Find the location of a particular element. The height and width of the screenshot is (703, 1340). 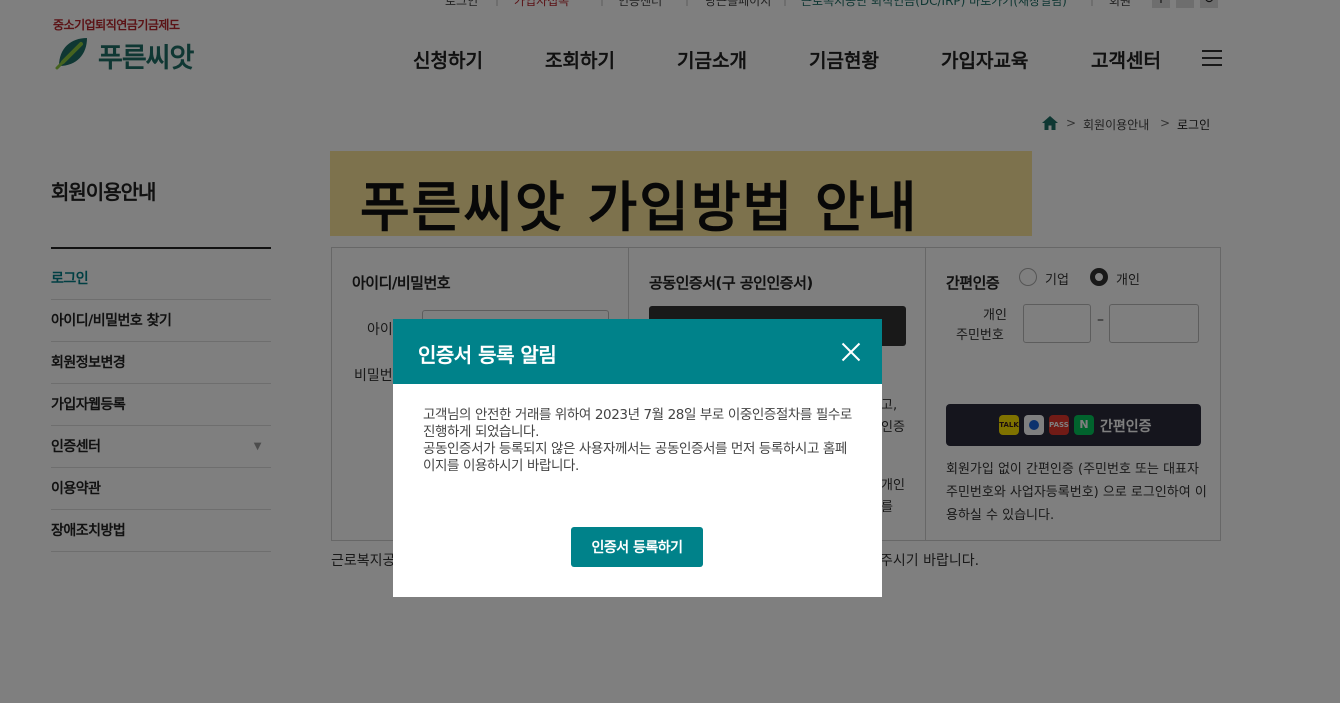

modal-header: 인증서 등록 알림 is located at coordinates (637, 351).